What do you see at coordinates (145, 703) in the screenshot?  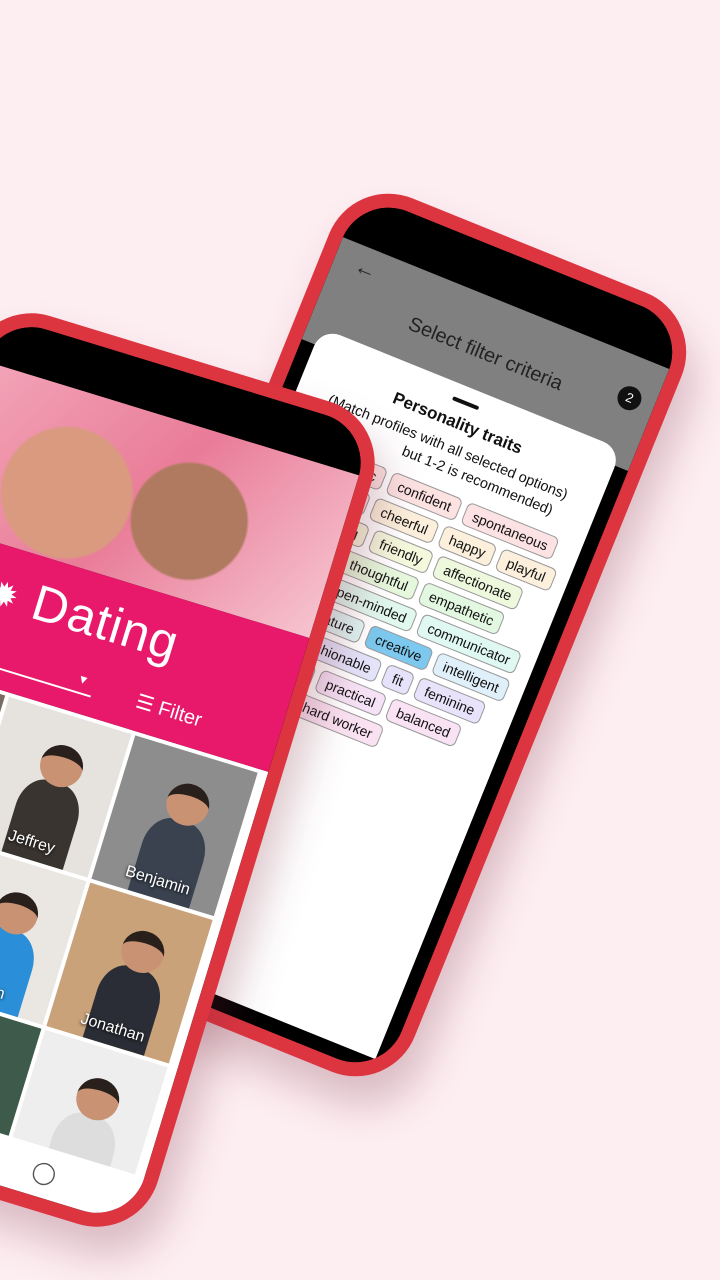 I see `sliders-icon: ☰` at bounding box center [145, 703].